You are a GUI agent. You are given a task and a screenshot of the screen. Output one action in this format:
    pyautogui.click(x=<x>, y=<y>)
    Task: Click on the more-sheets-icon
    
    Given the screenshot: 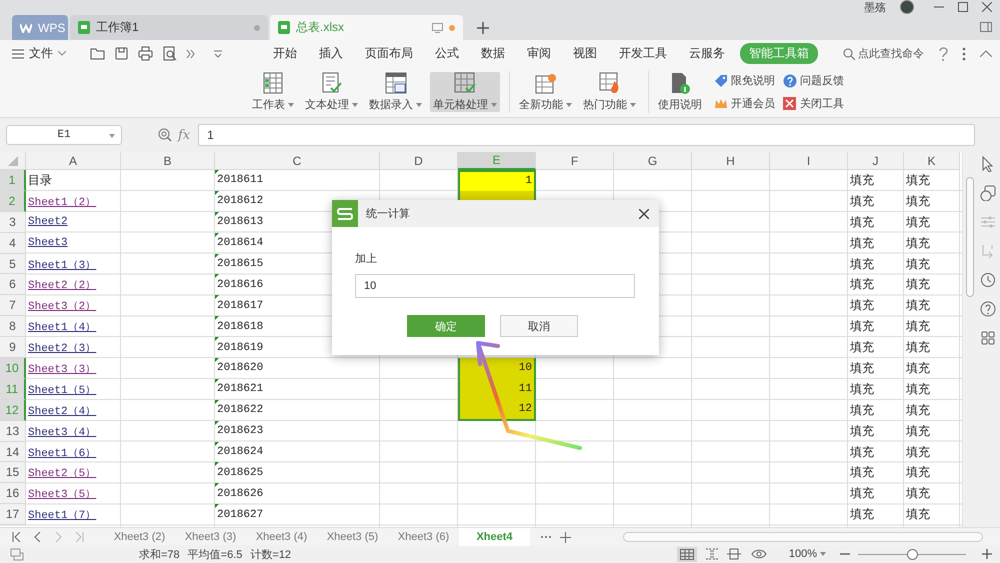 What is the action you would take?
    pyautogui.click(x=546, y=537)
    